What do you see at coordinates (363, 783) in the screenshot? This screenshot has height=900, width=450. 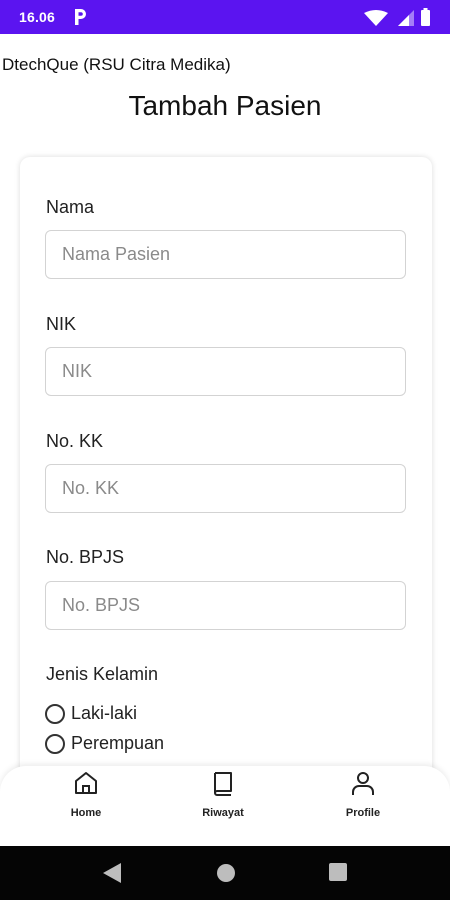 I see `user-icon` at bounding box center [363, 783].